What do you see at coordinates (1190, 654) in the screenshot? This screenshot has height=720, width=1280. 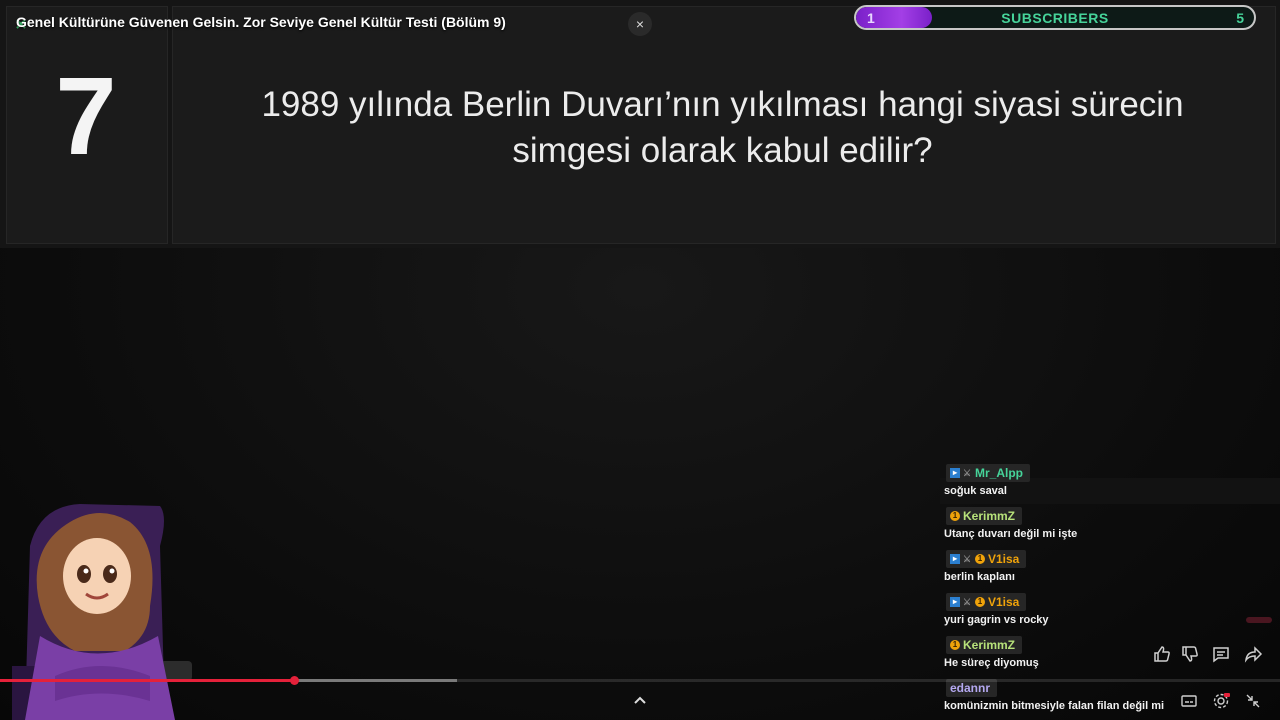 I see `dislike-icon` at bounding box center [1190, 654].